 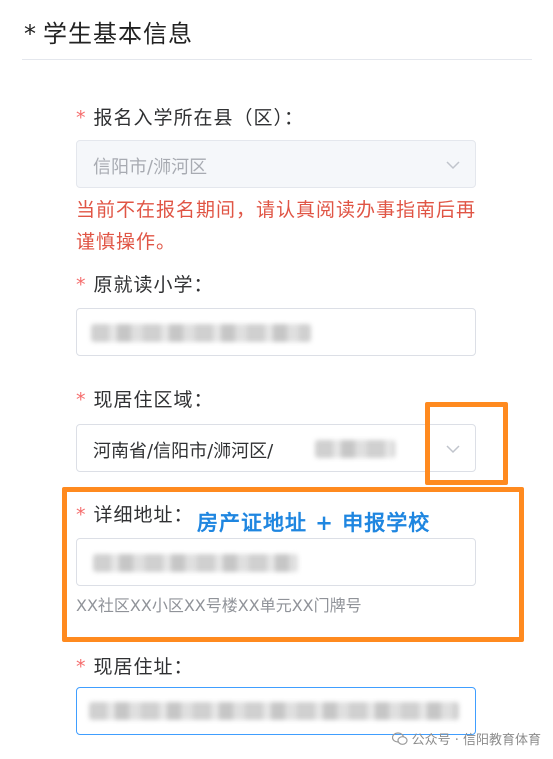 I want to click on registration-warning: 当前不在报名期间，请认真阅读办事指南后再谨慎操作。, so click(x=276, y=226).